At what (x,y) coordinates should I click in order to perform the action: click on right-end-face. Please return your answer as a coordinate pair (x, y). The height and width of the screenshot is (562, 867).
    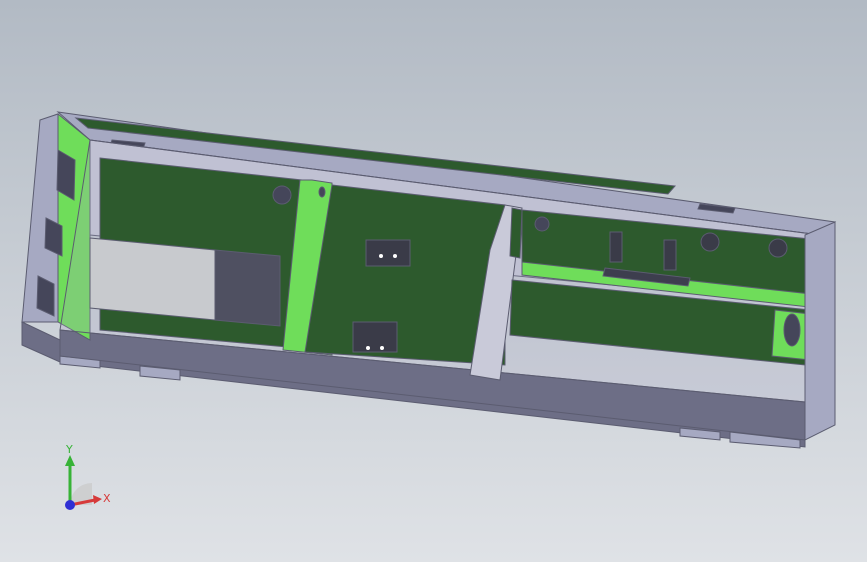
    Looking at the image, I should click on (820, 331).